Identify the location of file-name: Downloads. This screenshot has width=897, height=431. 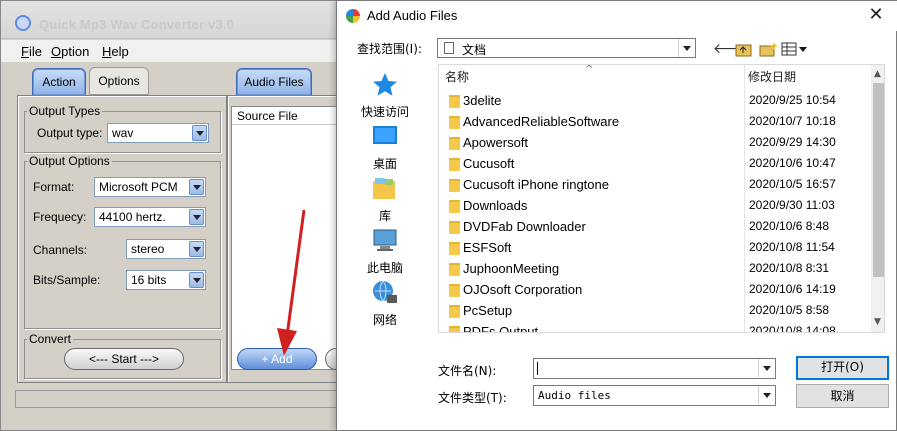
(495, 205).